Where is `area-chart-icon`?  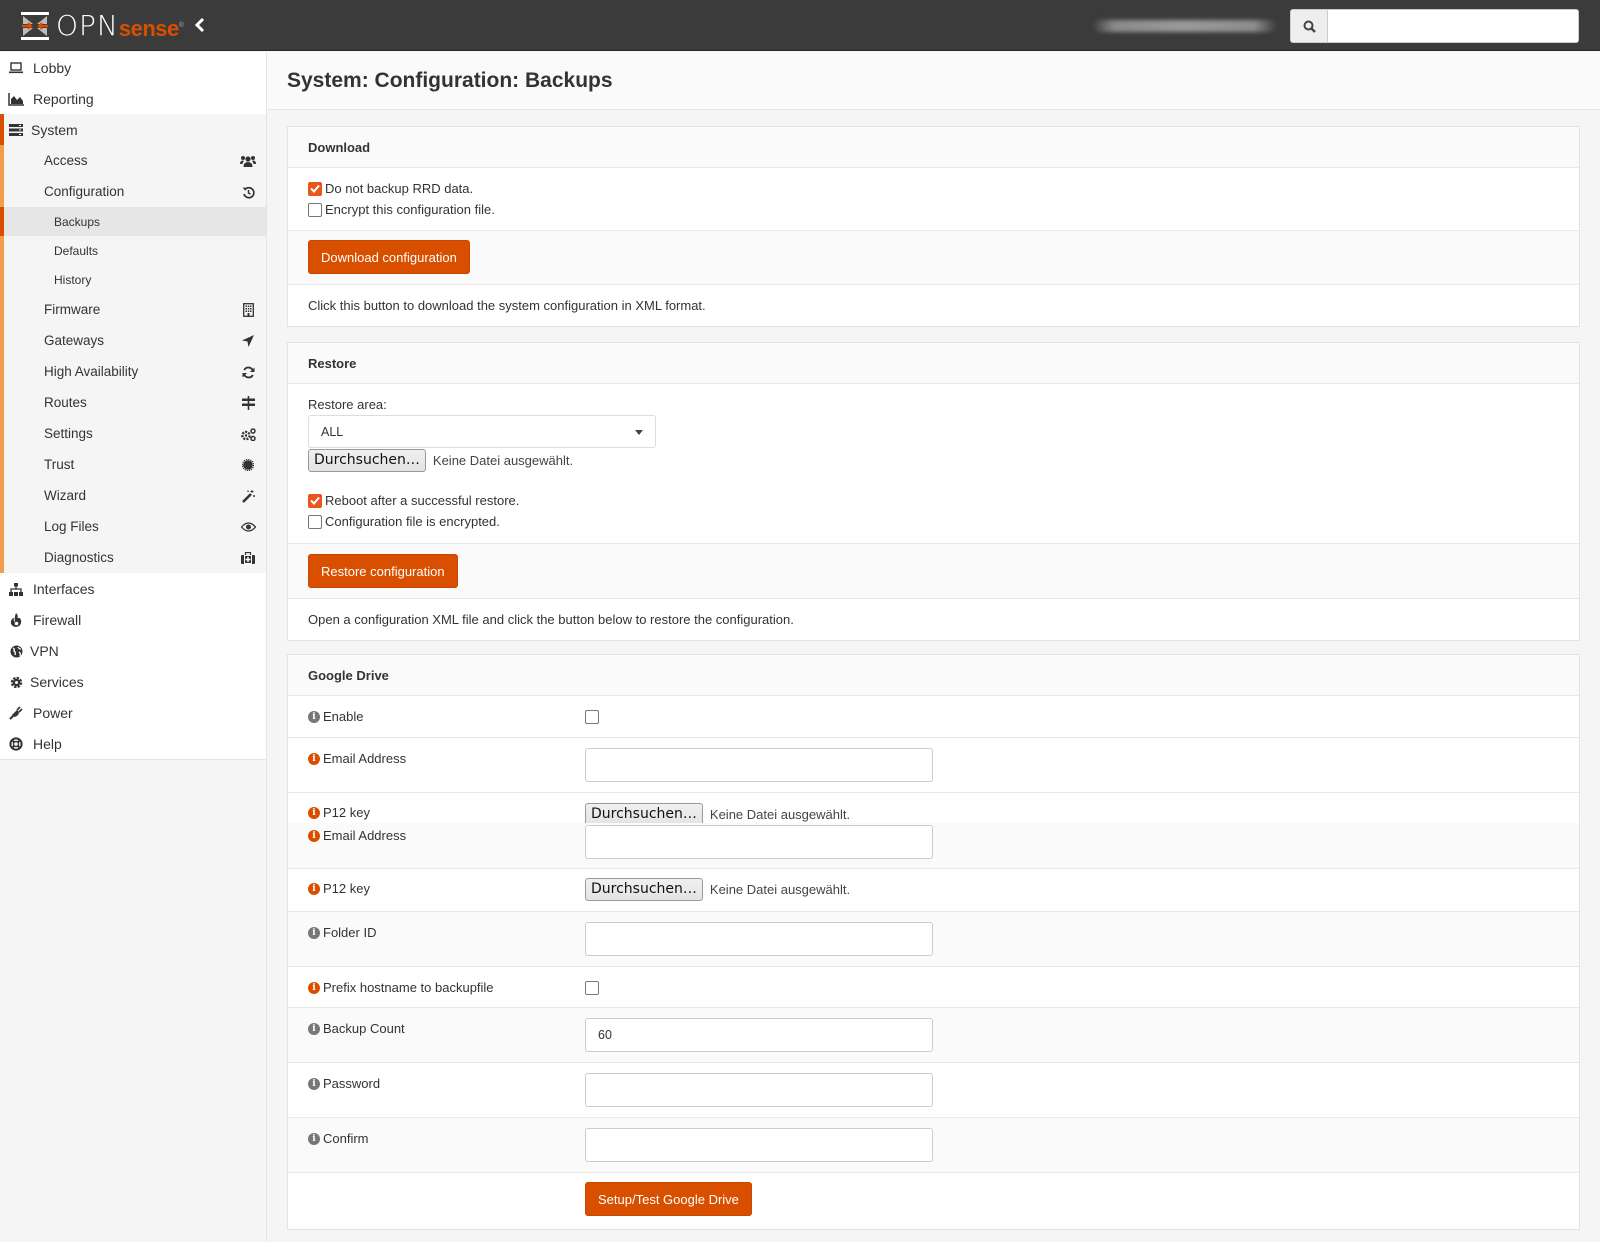 area-chart-icon is located at coordinates (16, 99).